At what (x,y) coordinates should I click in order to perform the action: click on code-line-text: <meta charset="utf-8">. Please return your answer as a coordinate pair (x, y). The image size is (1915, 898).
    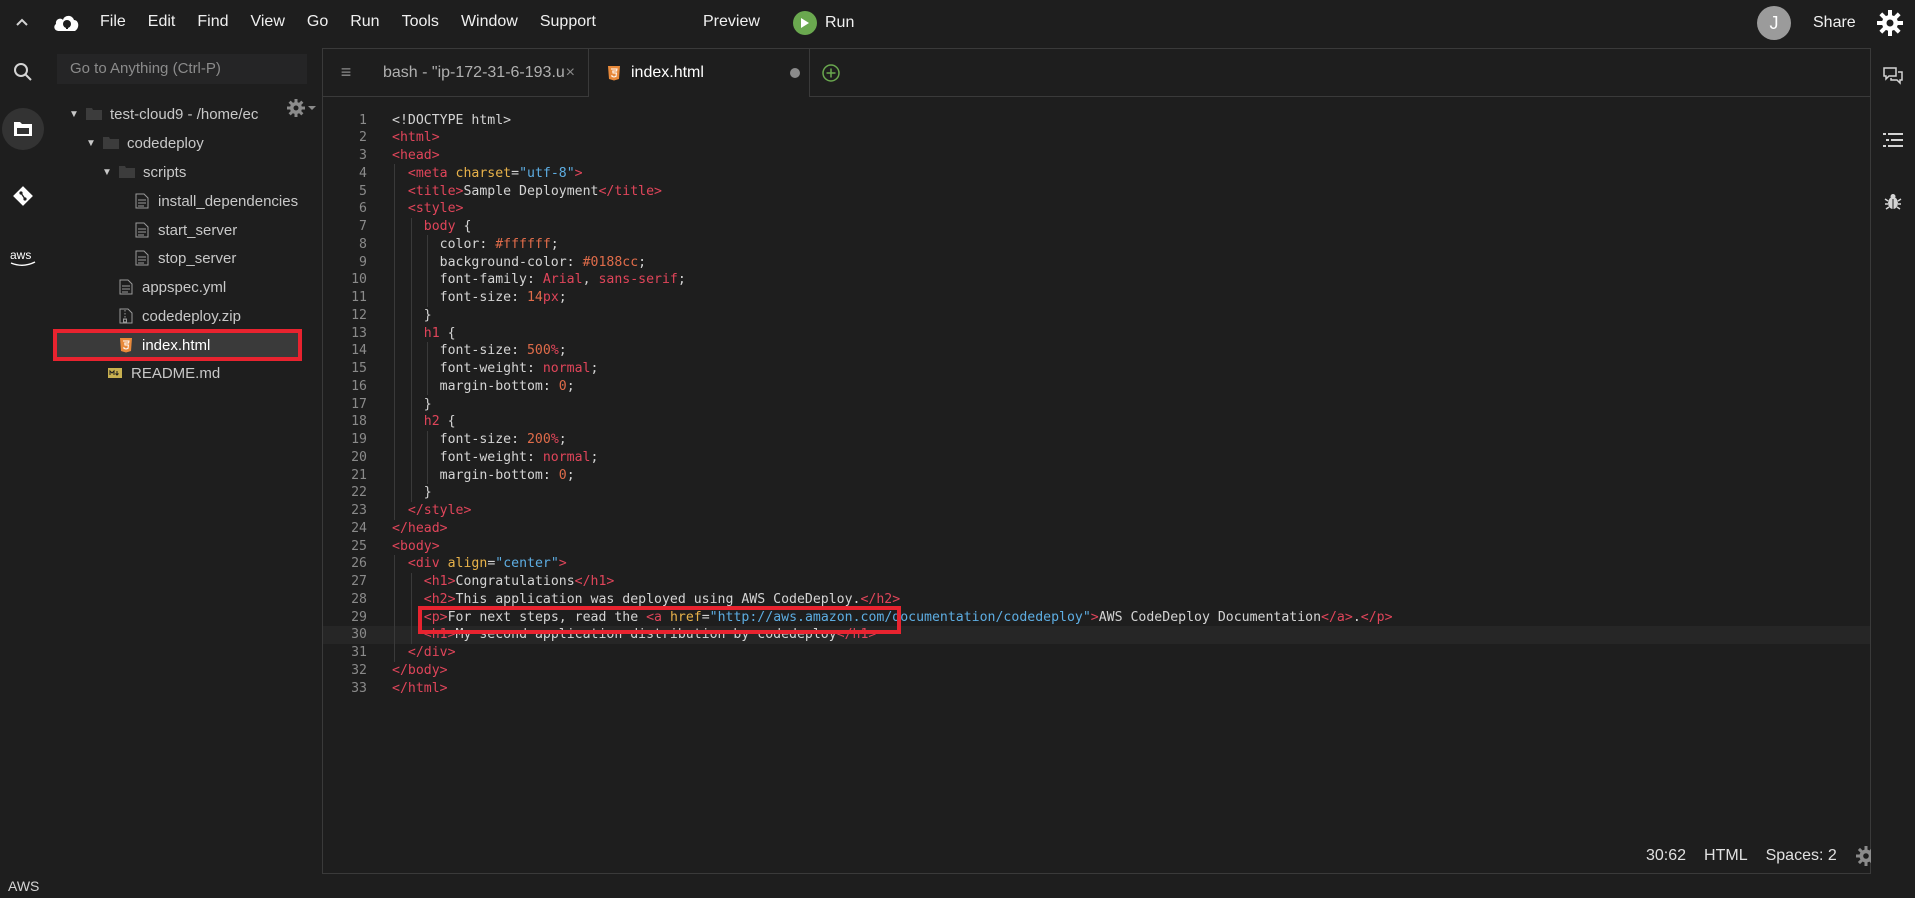
    Looking at the image, I should click on (495, 173).